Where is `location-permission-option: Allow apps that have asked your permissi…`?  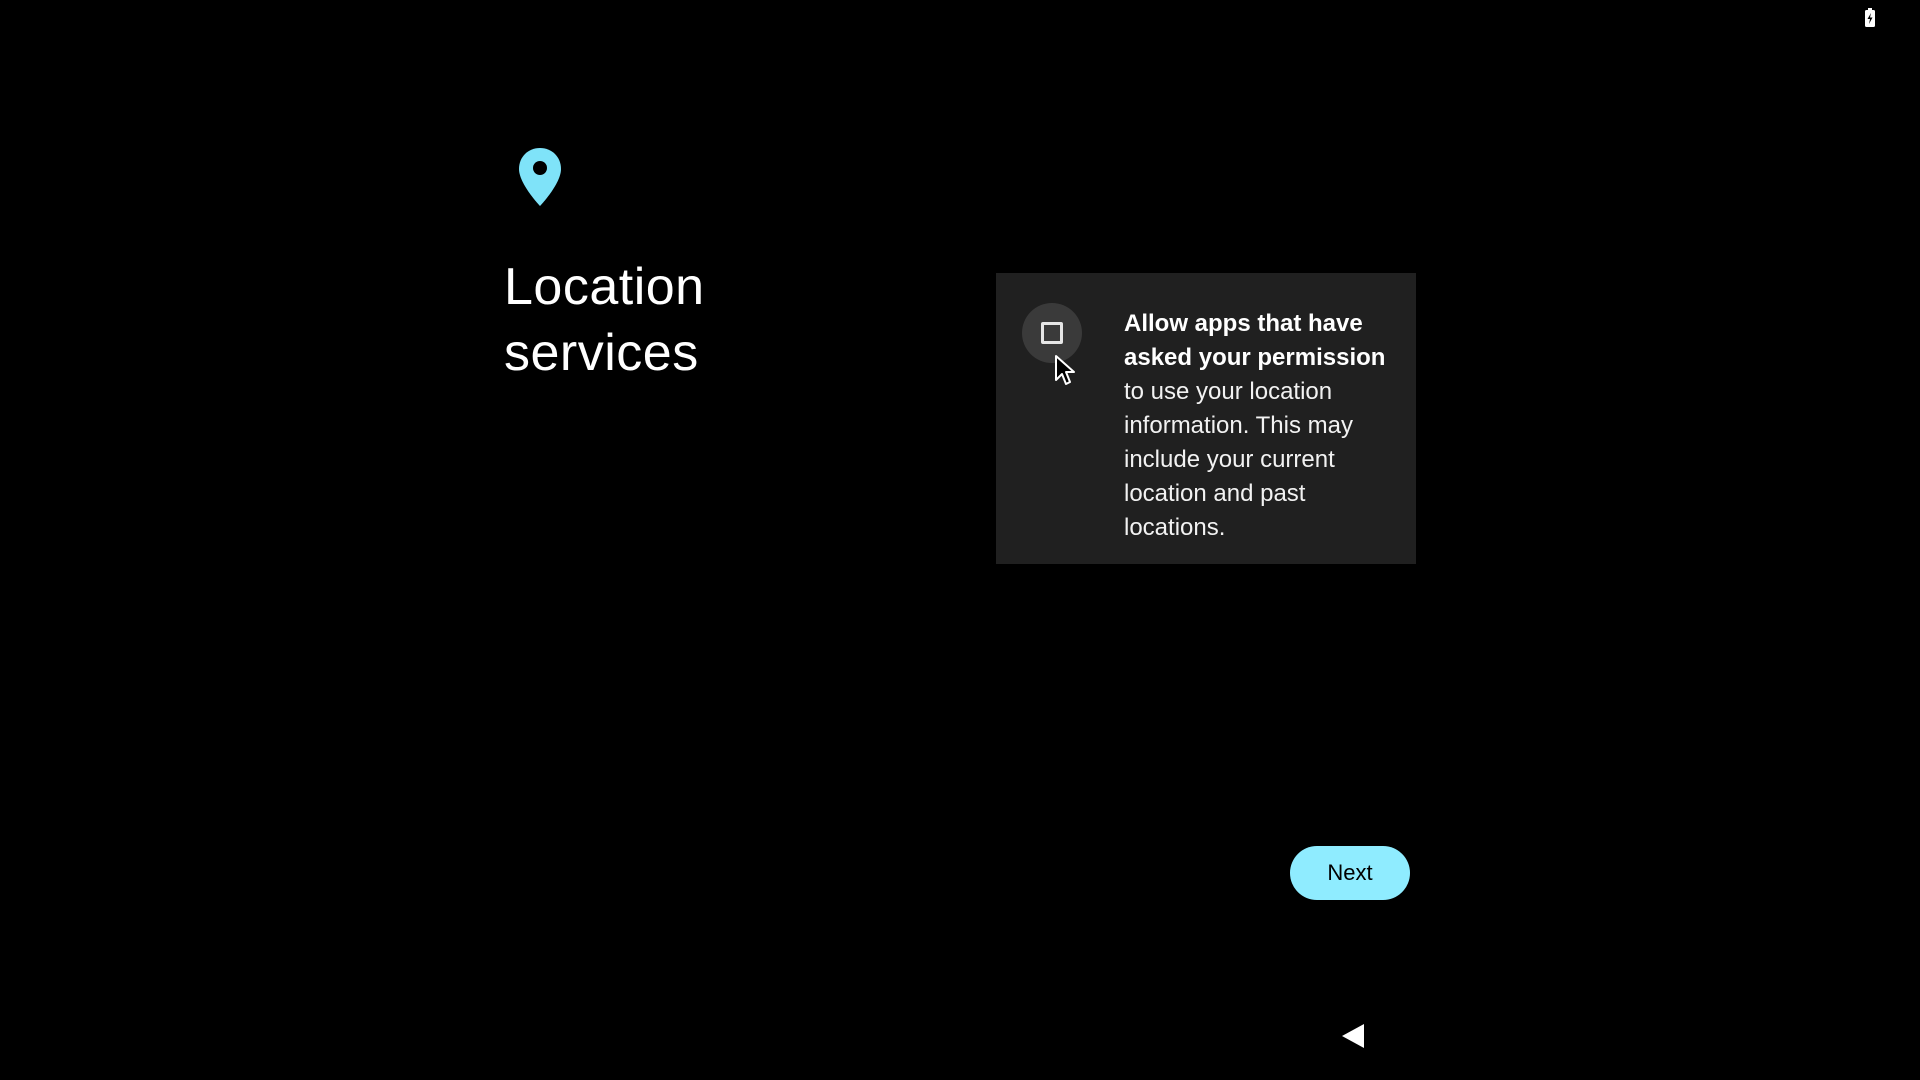 location-permission-option: Allow apps that have asked your permissi… is located at coordinates (1206, 418).